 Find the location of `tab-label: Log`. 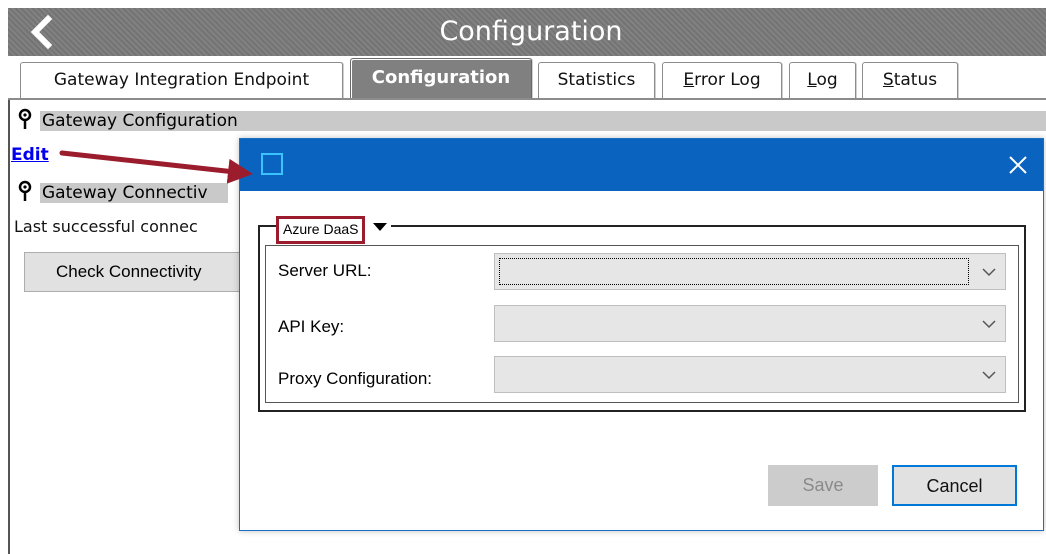

tab-label: Log is located at coordinates (822, 80).